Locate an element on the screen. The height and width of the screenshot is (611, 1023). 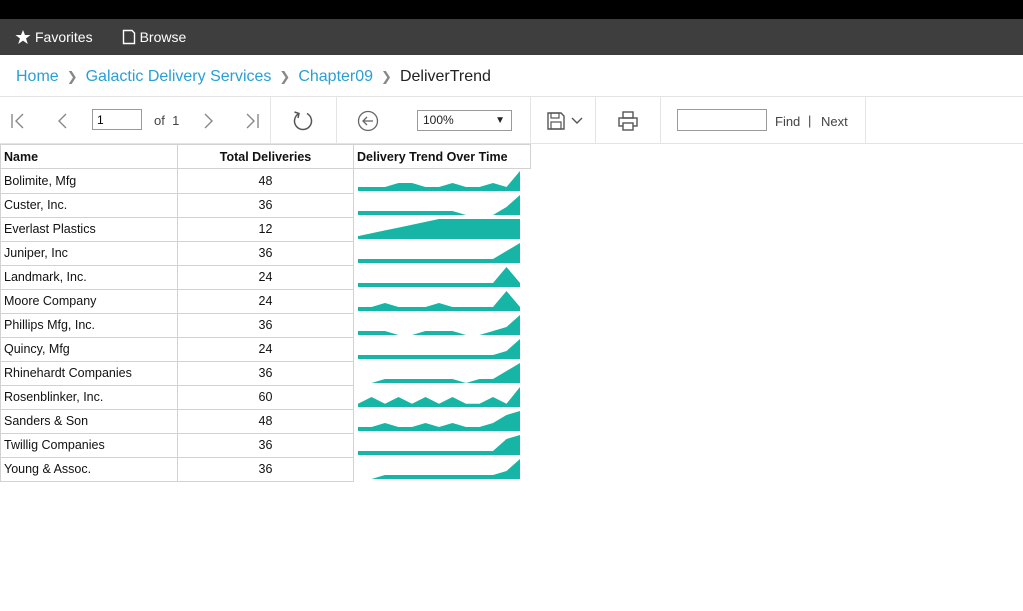
refresh-icon is located at coordinates (303, 121).